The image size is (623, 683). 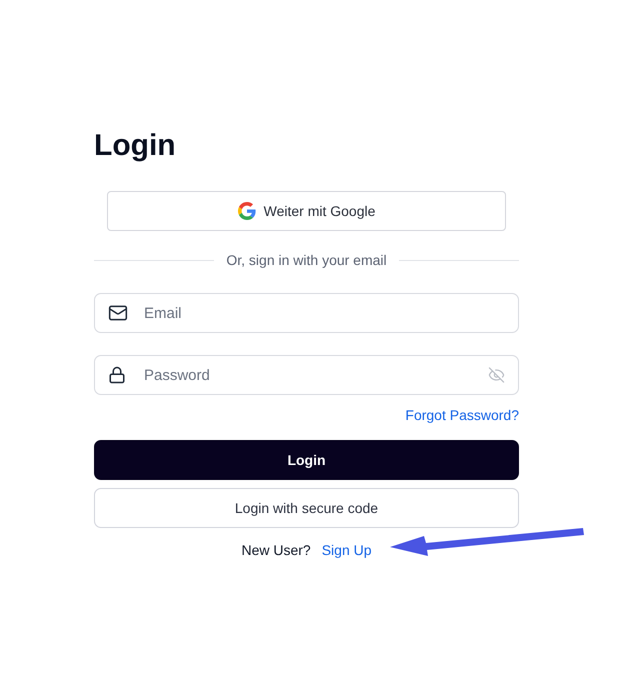 I want to click on google-logo-icon, so click(x=247, y=211).